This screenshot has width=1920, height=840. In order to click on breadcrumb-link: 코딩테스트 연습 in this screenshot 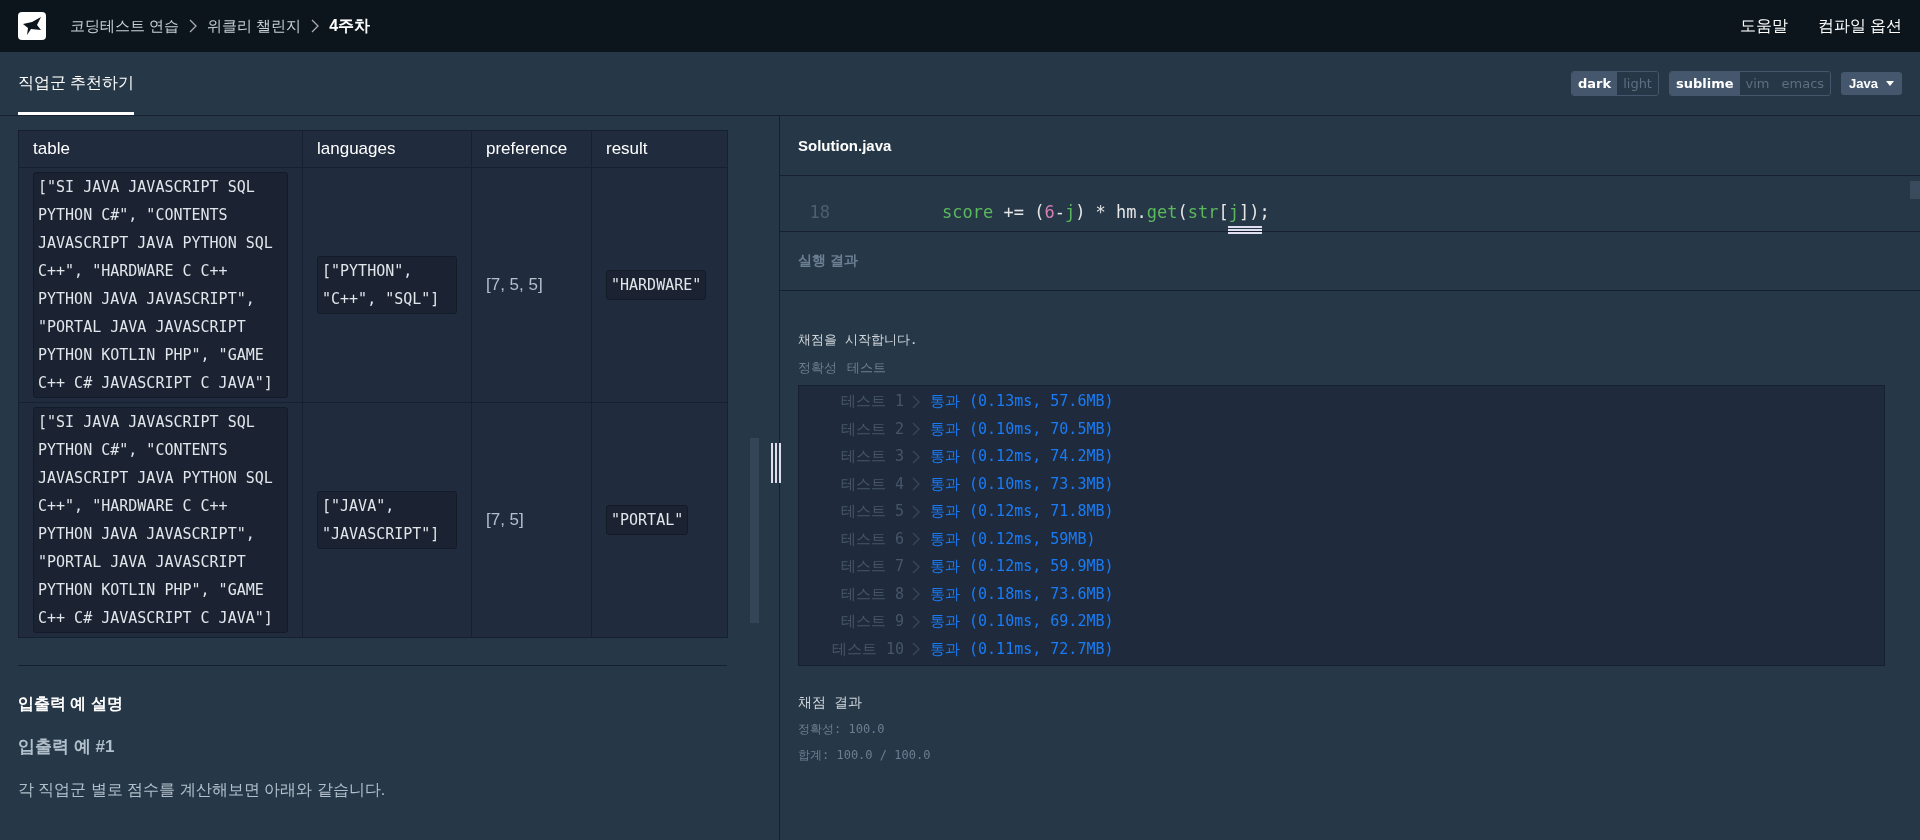, I will do `click(125, 26)`.